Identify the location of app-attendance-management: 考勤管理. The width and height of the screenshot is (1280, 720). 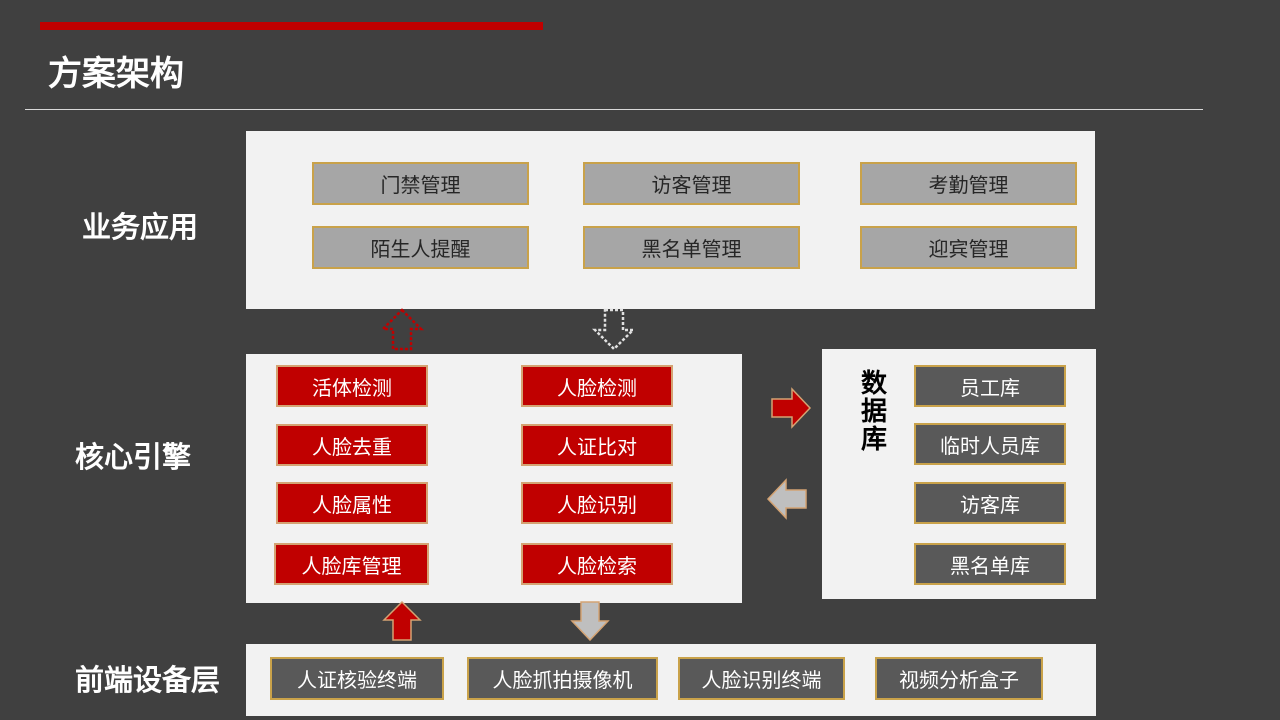
(968, 183).